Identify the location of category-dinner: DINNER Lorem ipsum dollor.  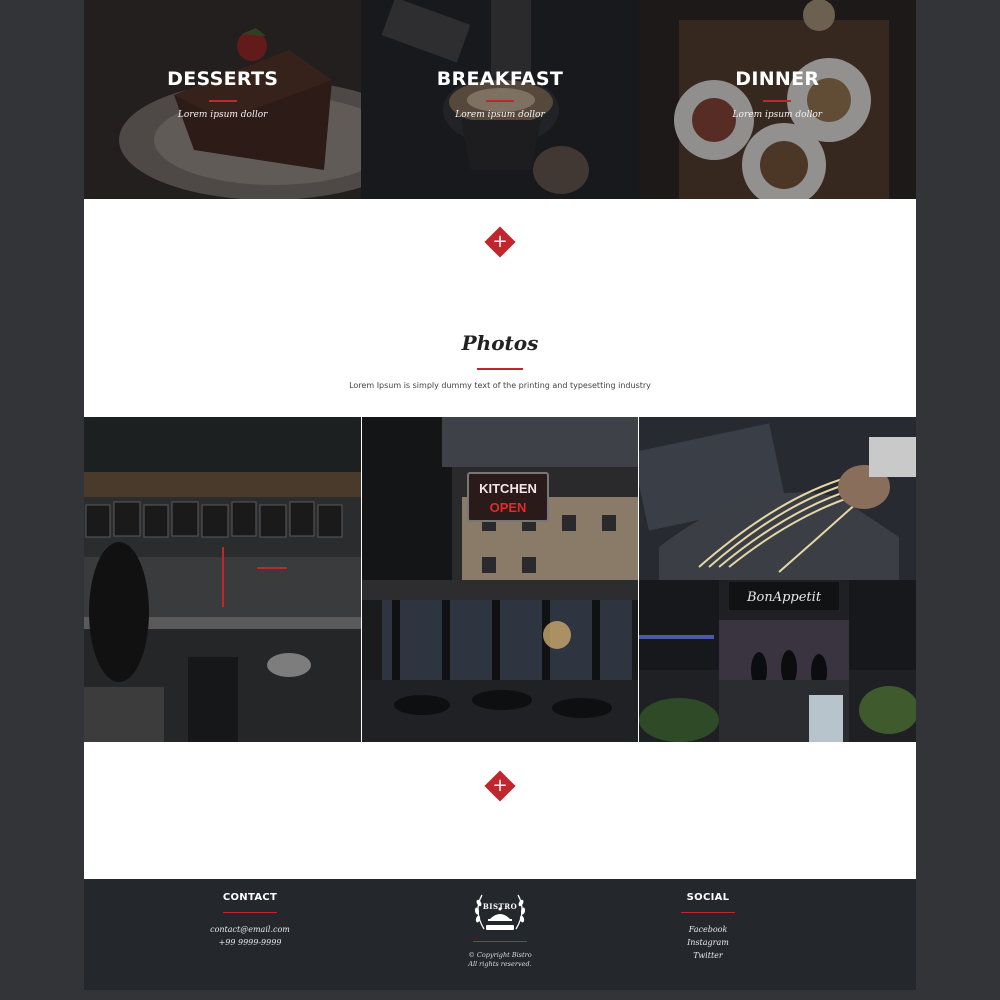
(777, 99).